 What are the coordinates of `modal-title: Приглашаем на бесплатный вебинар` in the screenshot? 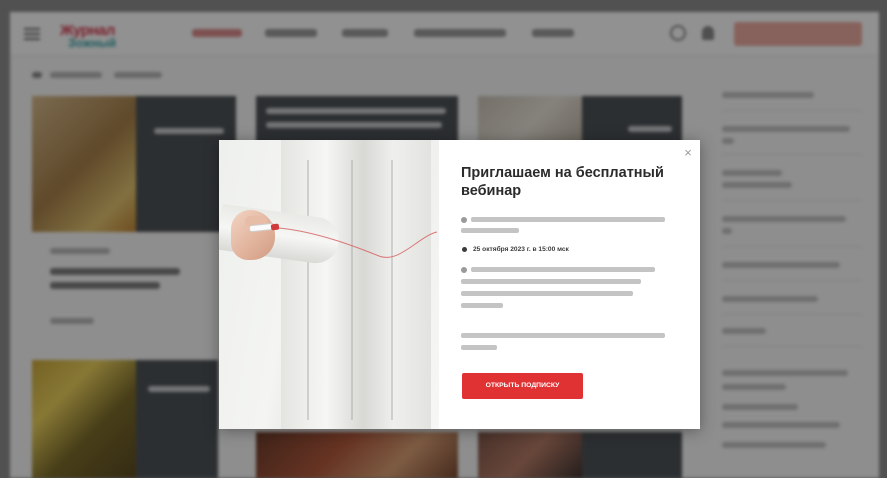 It's located at (562, 182).